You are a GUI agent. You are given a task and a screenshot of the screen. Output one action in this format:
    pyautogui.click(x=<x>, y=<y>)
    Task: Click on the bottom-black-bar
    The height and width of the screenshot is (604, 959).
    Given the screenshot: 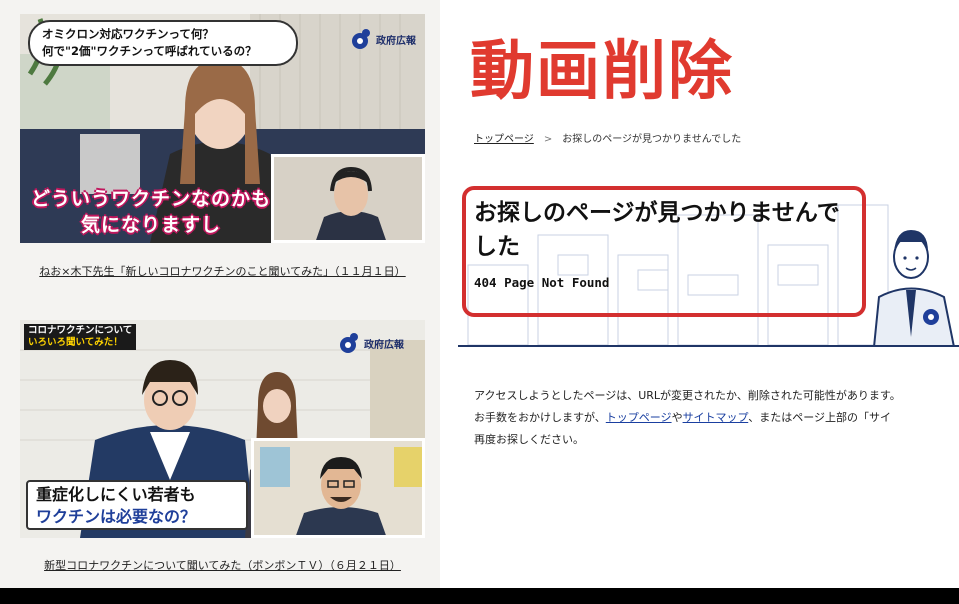 What is the action you would take?
    pyautogui.click(x=479, y=596)
    